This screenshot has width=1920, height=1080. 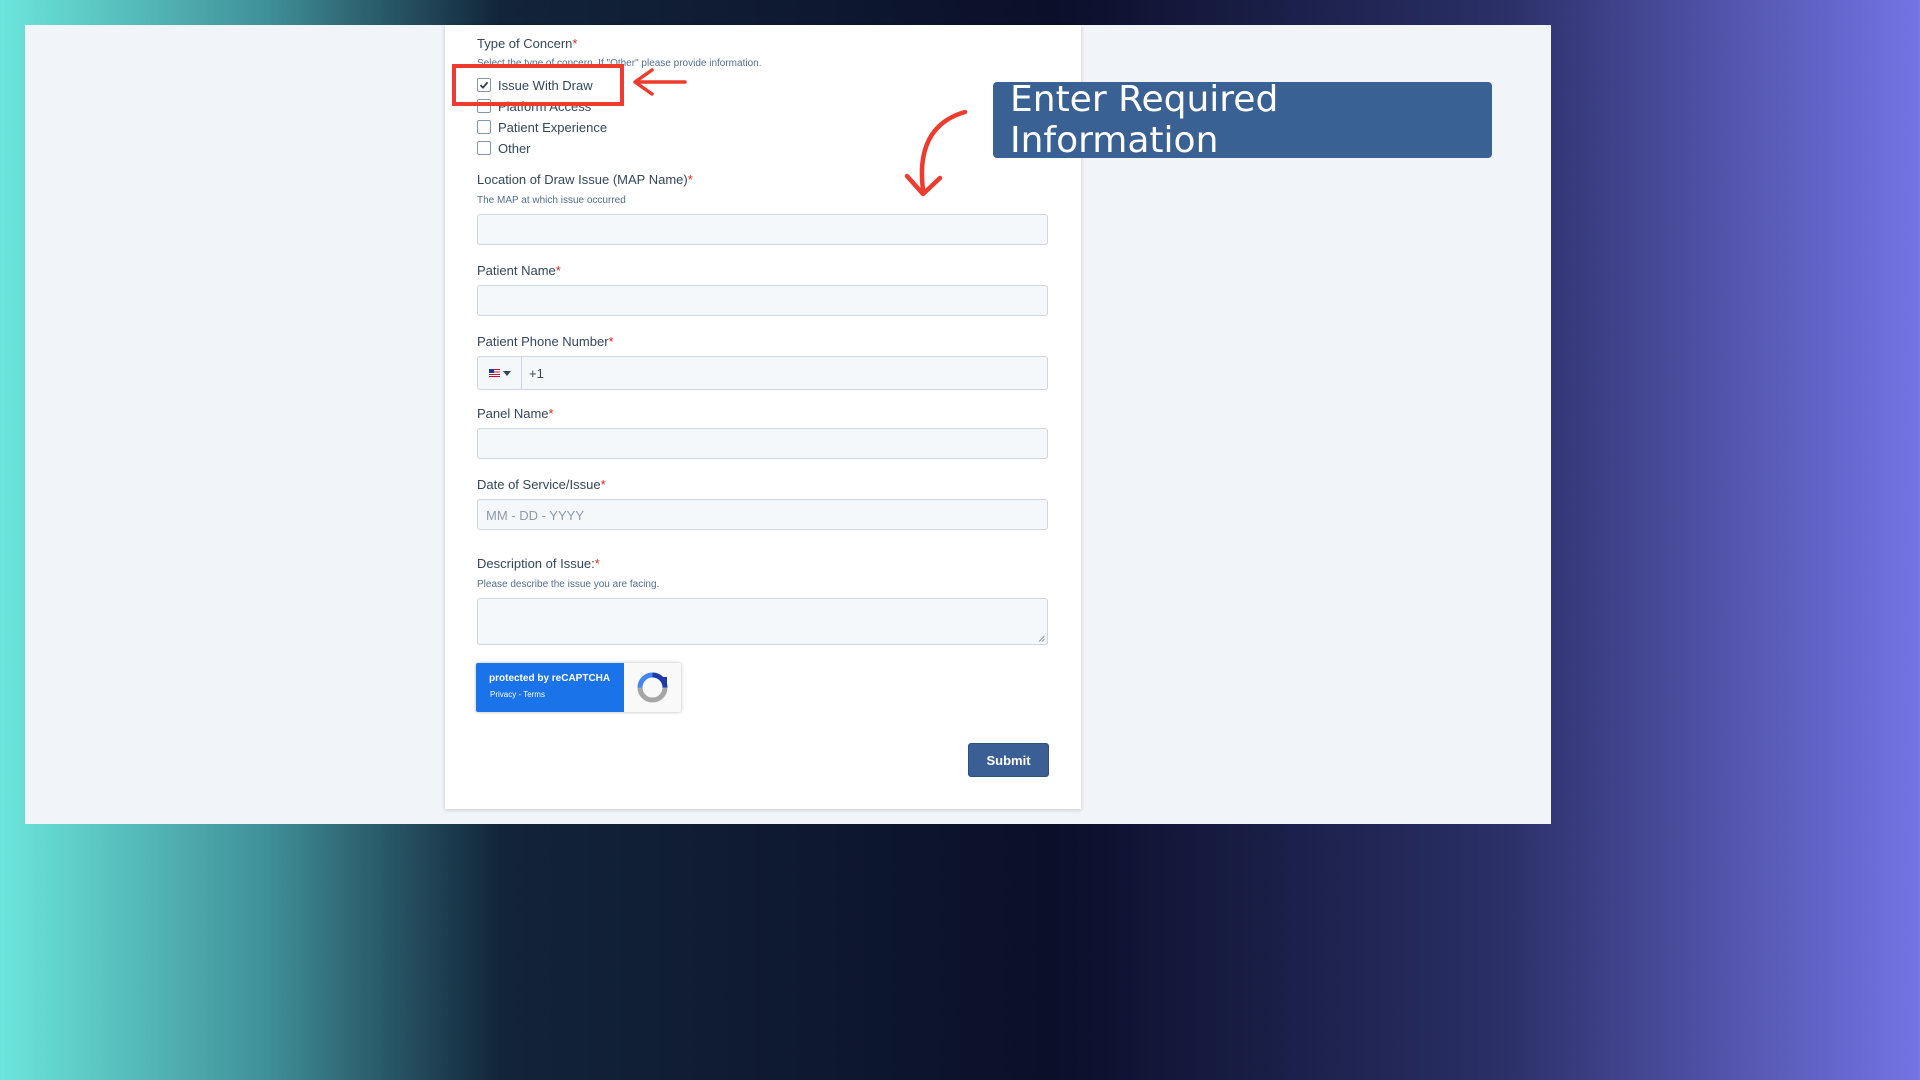 What do you see at coordinates (936, 153) in the screenshot?
I see `curved-down-arrow-icon` at bounding box center [936, 153].